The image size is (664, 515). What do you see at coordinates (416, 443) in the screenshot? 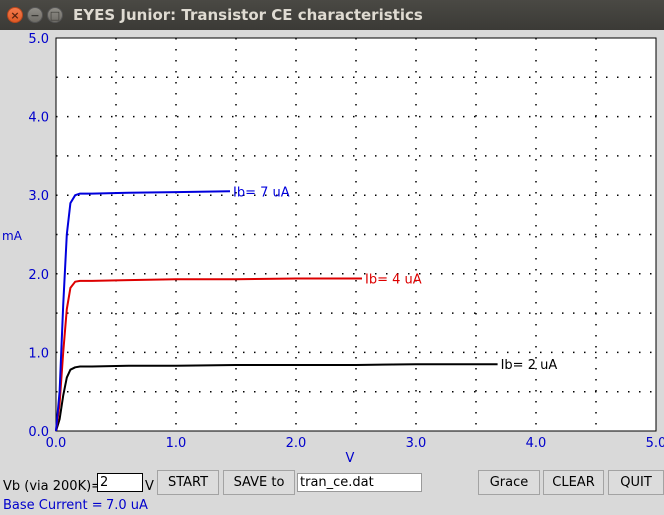
I see `x-tick-label: 3.0` at bounding box center [416, 443].